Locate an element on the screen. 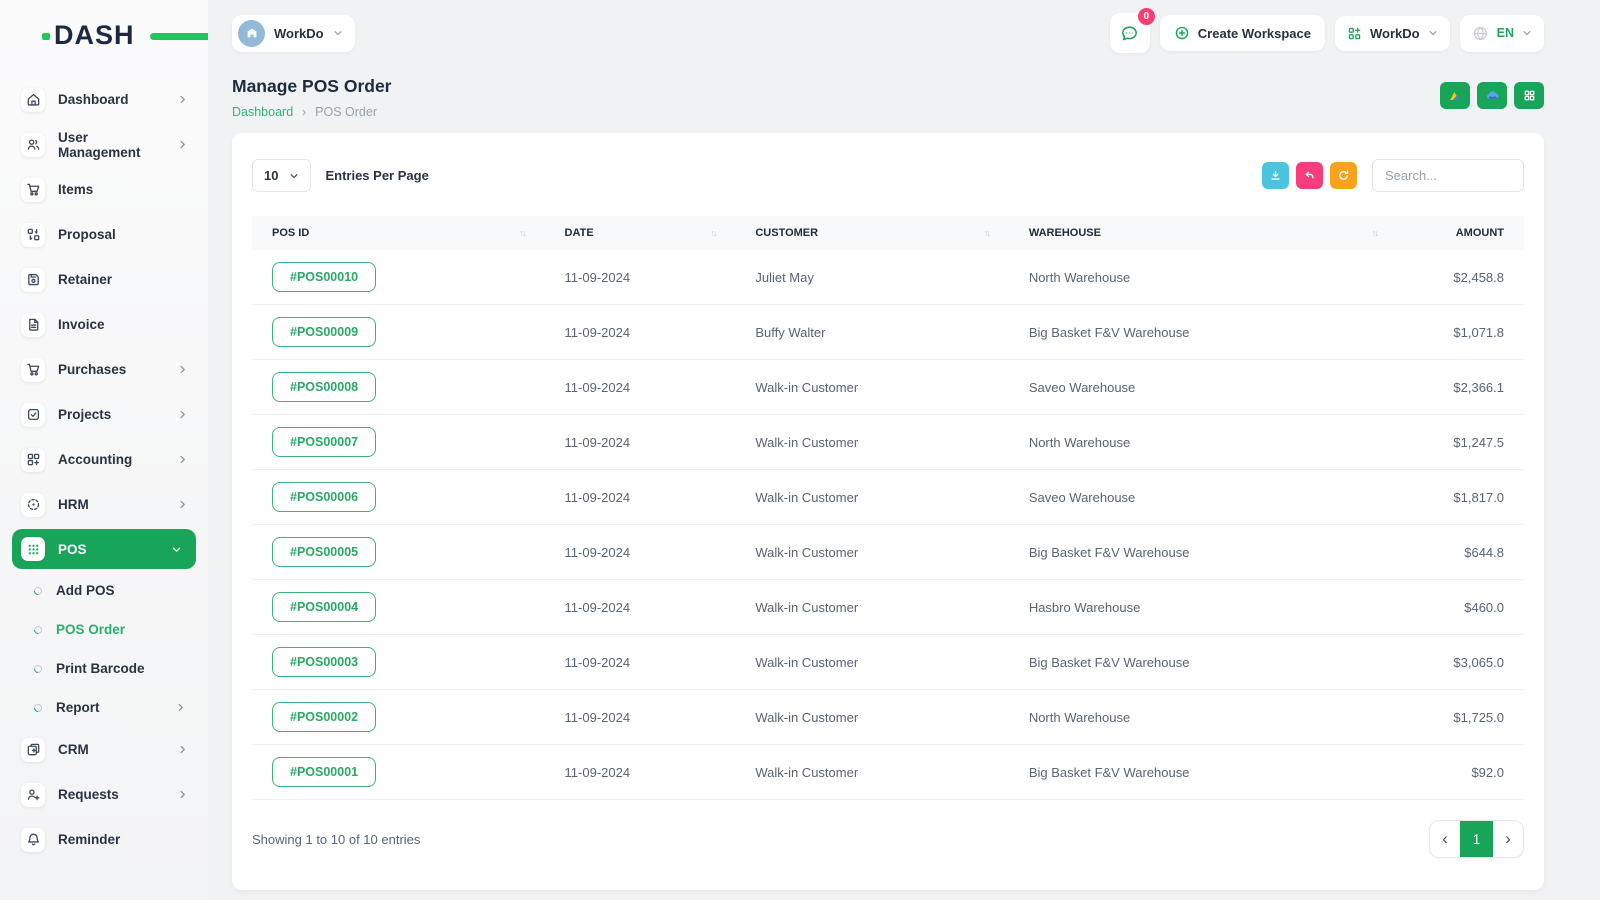  sidebar-item-label: Projects is located at coordinates (85, 414).